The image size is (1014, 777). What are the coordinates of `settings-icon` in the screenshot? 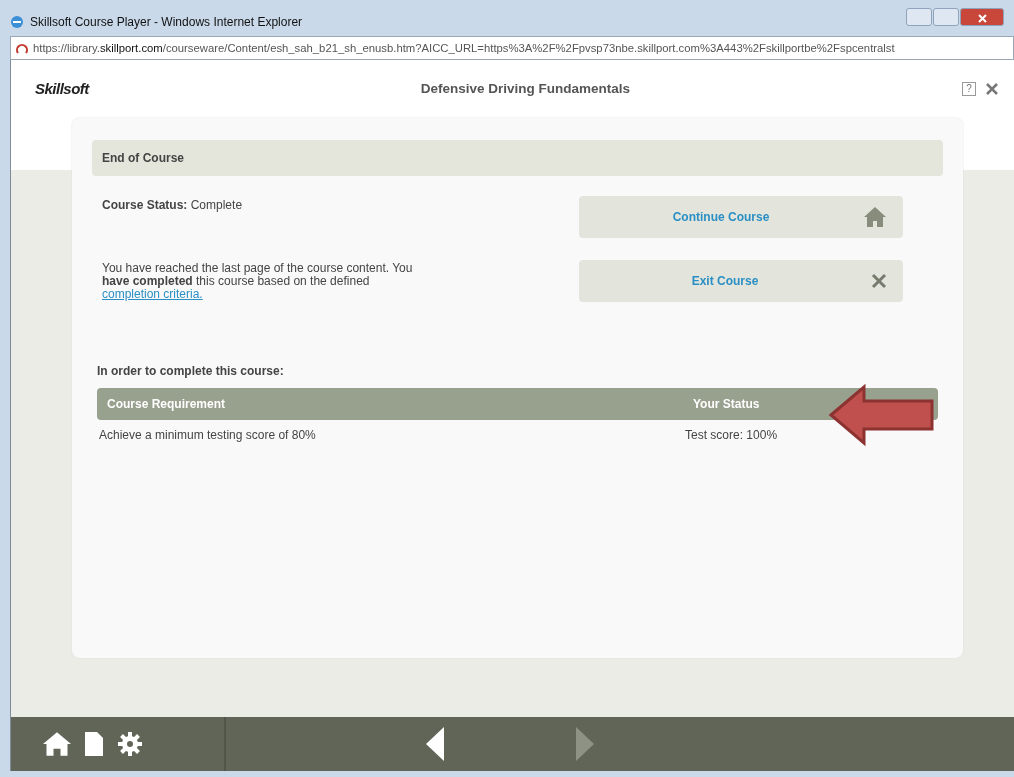 It's located at (130, 744).